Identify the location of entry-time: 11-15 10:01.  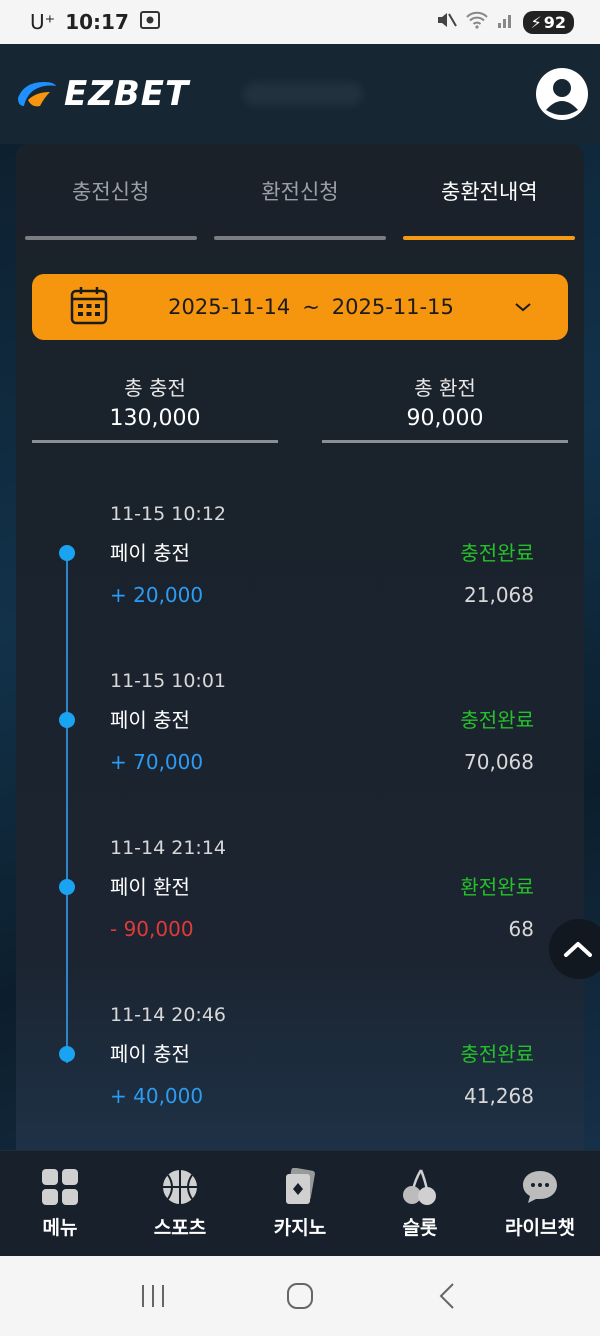
(168, 681).